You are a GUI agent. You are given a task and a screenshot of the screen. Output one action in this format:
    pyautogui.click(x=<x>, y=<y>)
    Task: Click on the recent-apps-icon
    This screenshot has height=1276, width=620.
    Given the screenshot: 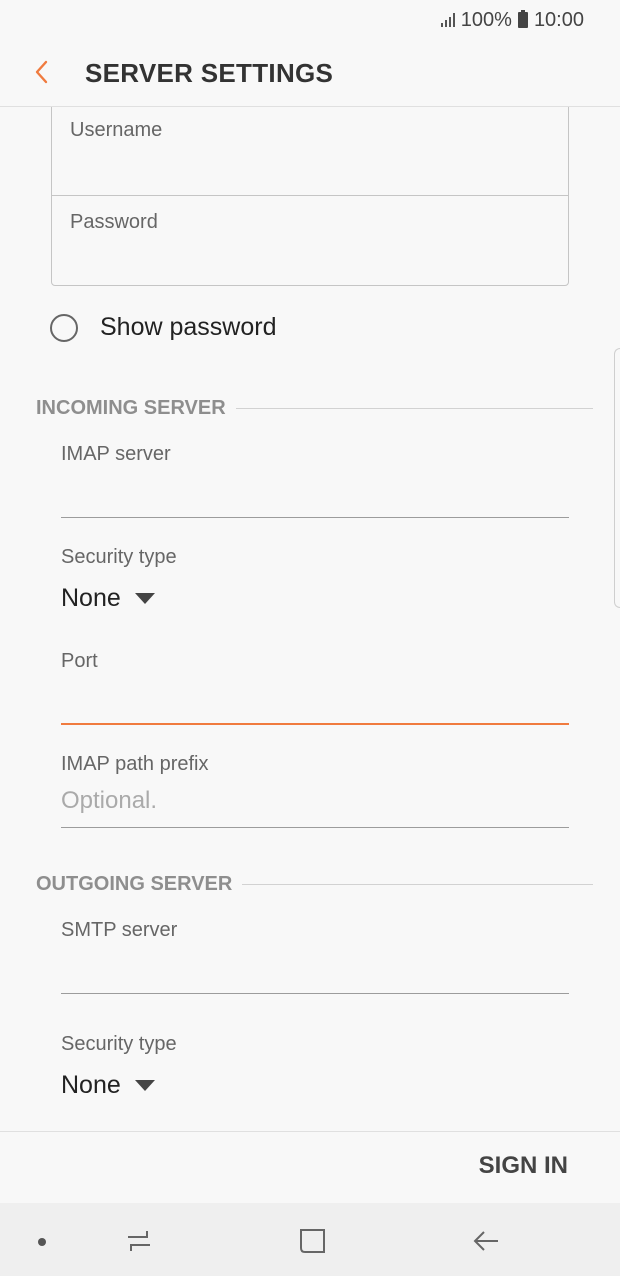 What is the action you would take?
    pyautogui.click(x=139, y=1241)
    